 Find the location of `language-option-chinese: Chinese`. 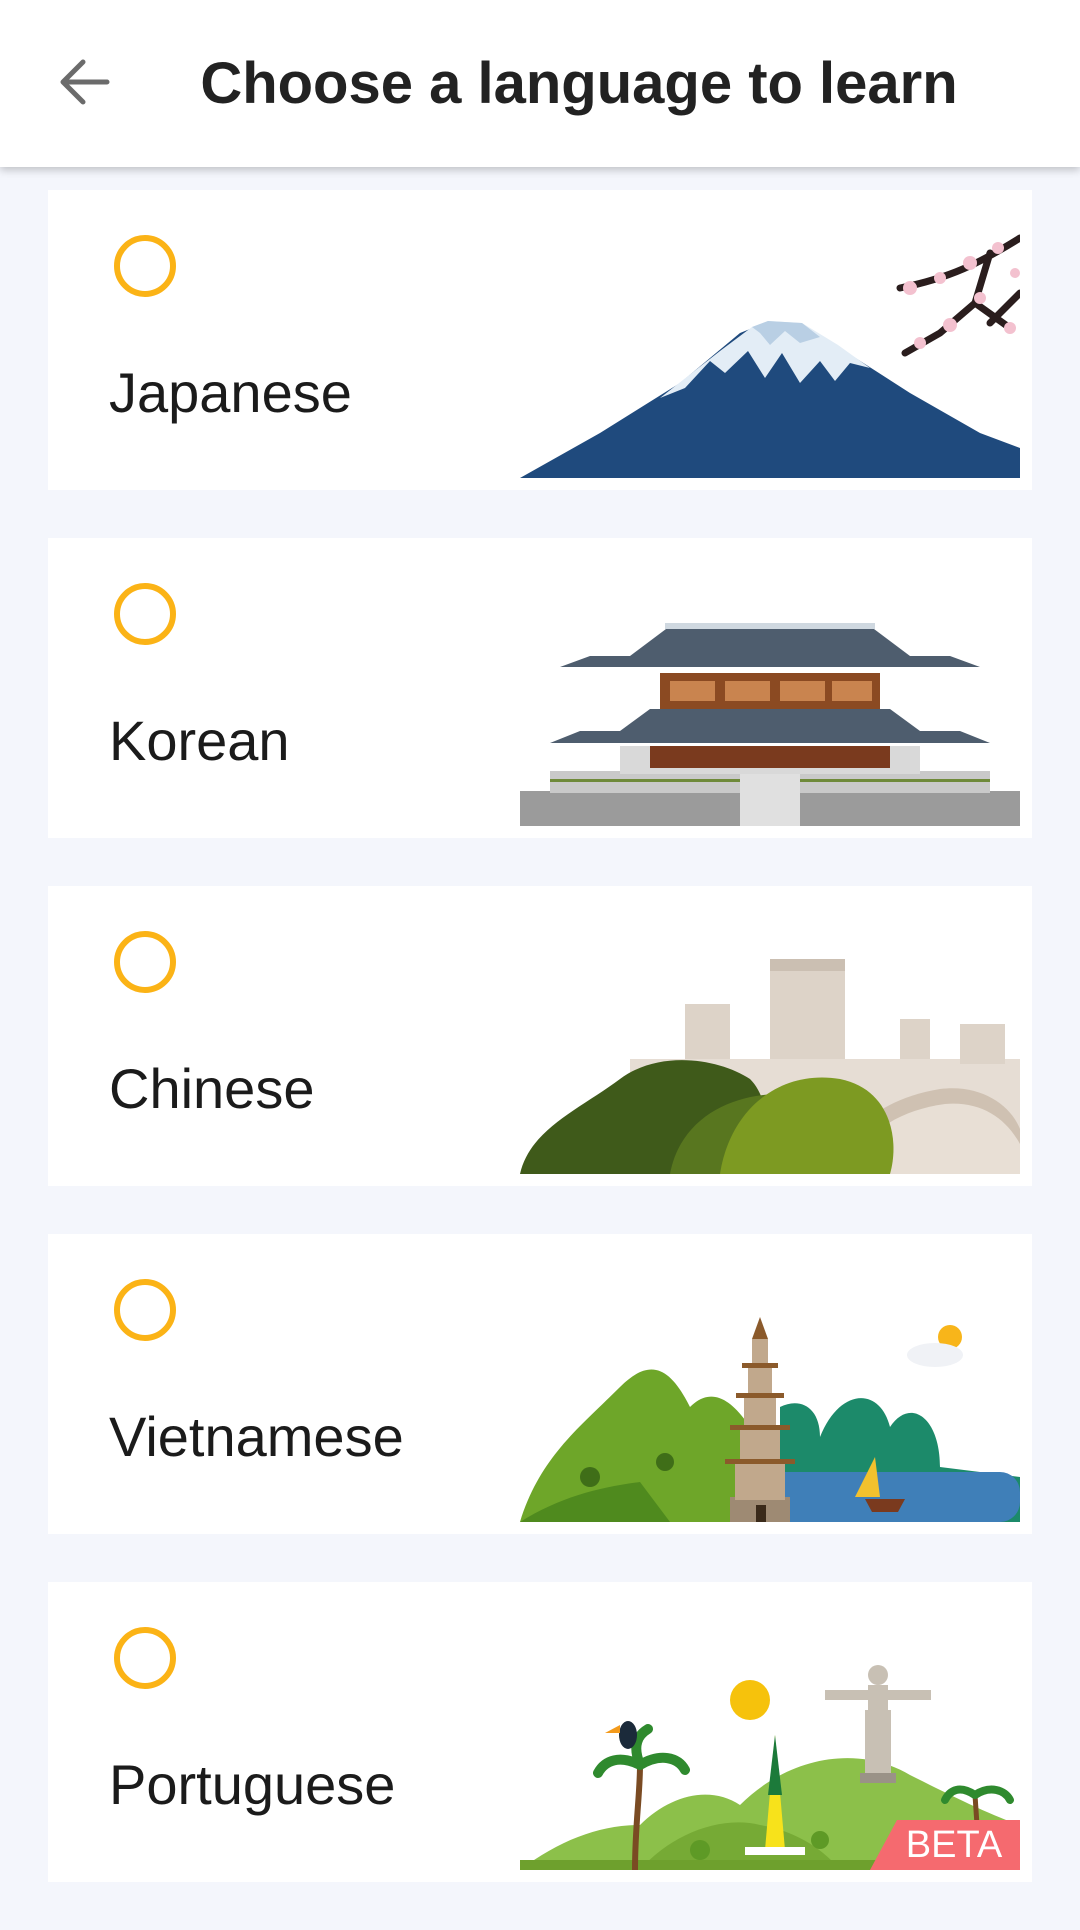

language-option-chinese: Chinese is located at coordinates (540, 1036).